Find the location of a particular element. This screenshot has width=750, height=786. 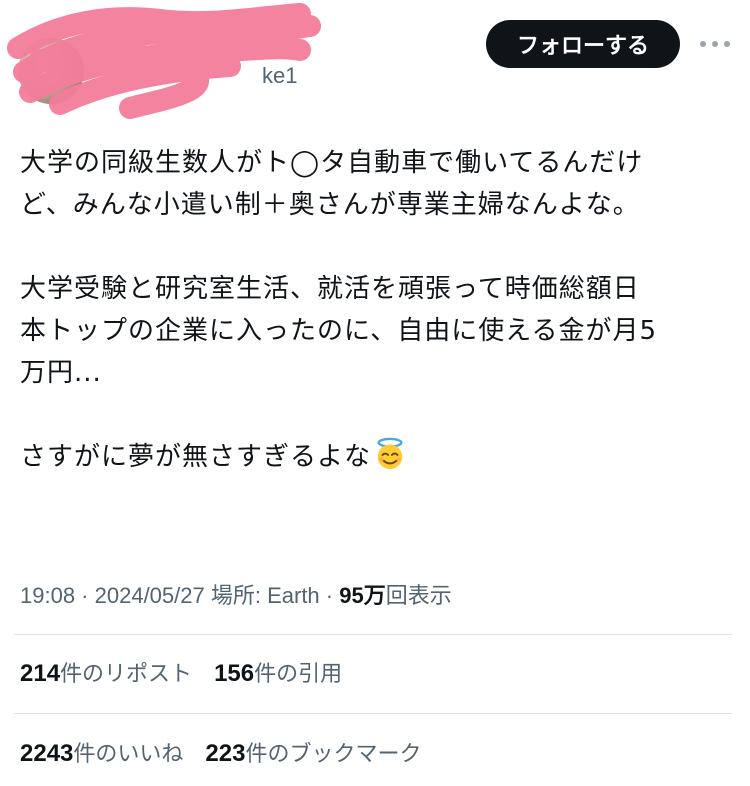

like-count: 2243 is located at coordinates (47, 753).